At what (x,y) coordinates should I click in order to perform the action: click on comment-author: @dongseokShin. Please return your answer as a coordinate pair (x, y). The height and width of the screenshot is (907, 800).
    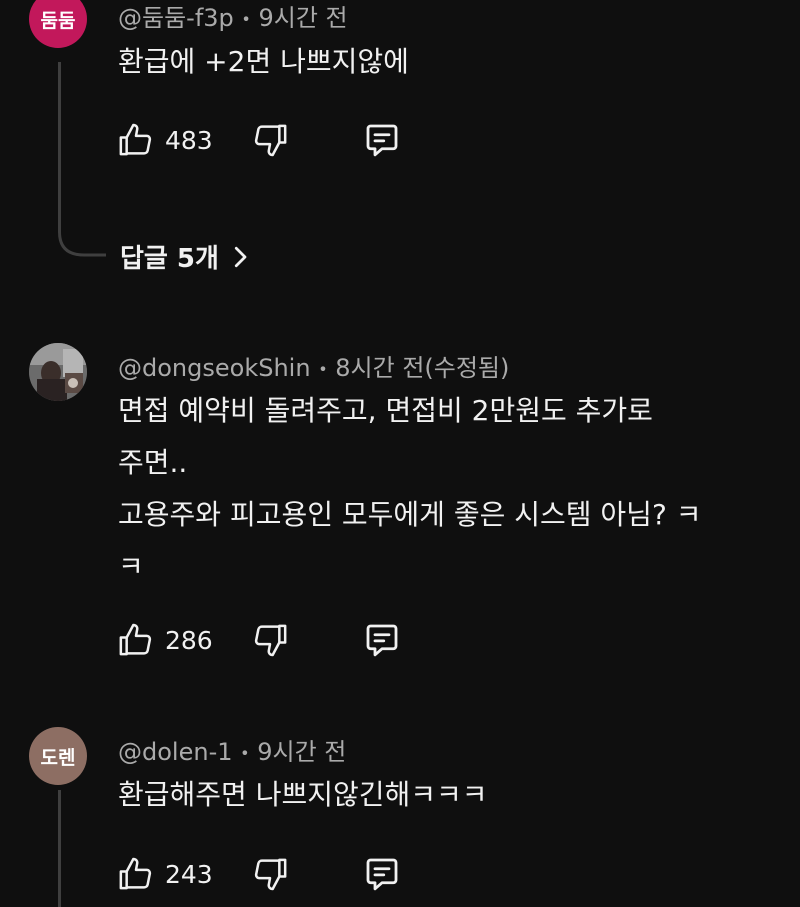
    Looking at the image, I should click on (214, 368).